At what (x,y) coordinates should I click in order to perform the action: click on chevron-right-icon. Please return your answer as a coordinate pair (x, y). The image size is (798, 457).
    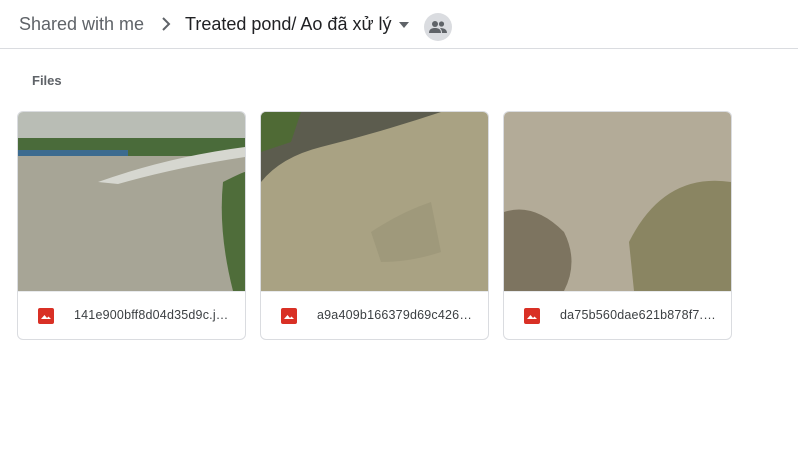
    Looking at the image, I should click on (166, 24).